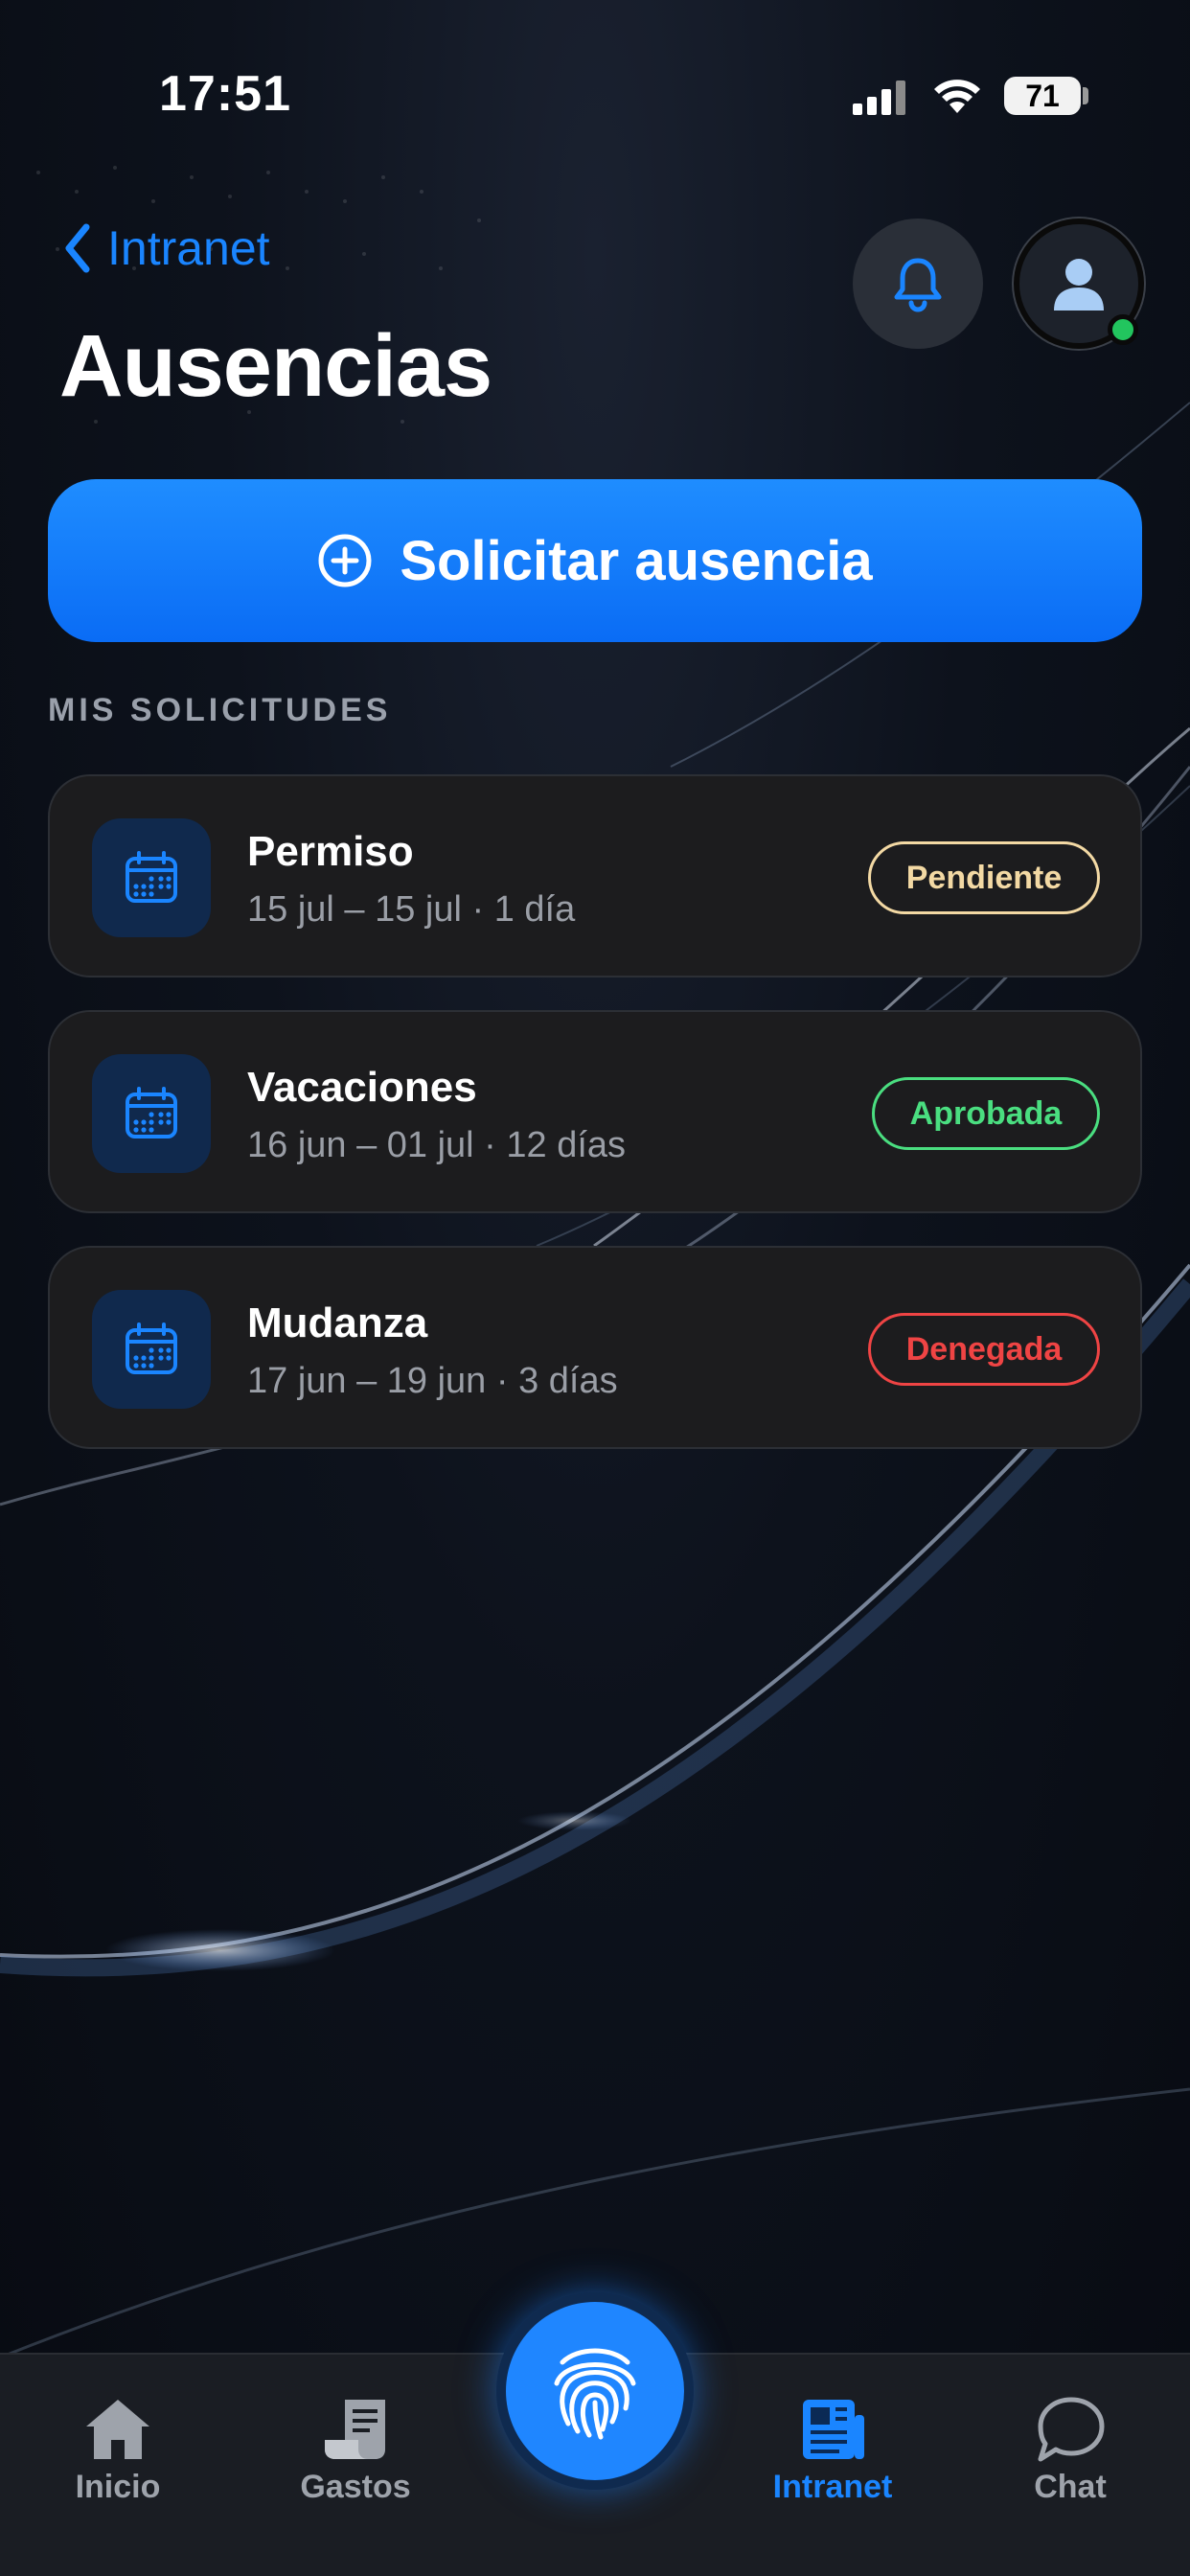  Describe the element at coordinates (356, 2487) in the screenshot. I see `tab-label: Gastos` at that location.